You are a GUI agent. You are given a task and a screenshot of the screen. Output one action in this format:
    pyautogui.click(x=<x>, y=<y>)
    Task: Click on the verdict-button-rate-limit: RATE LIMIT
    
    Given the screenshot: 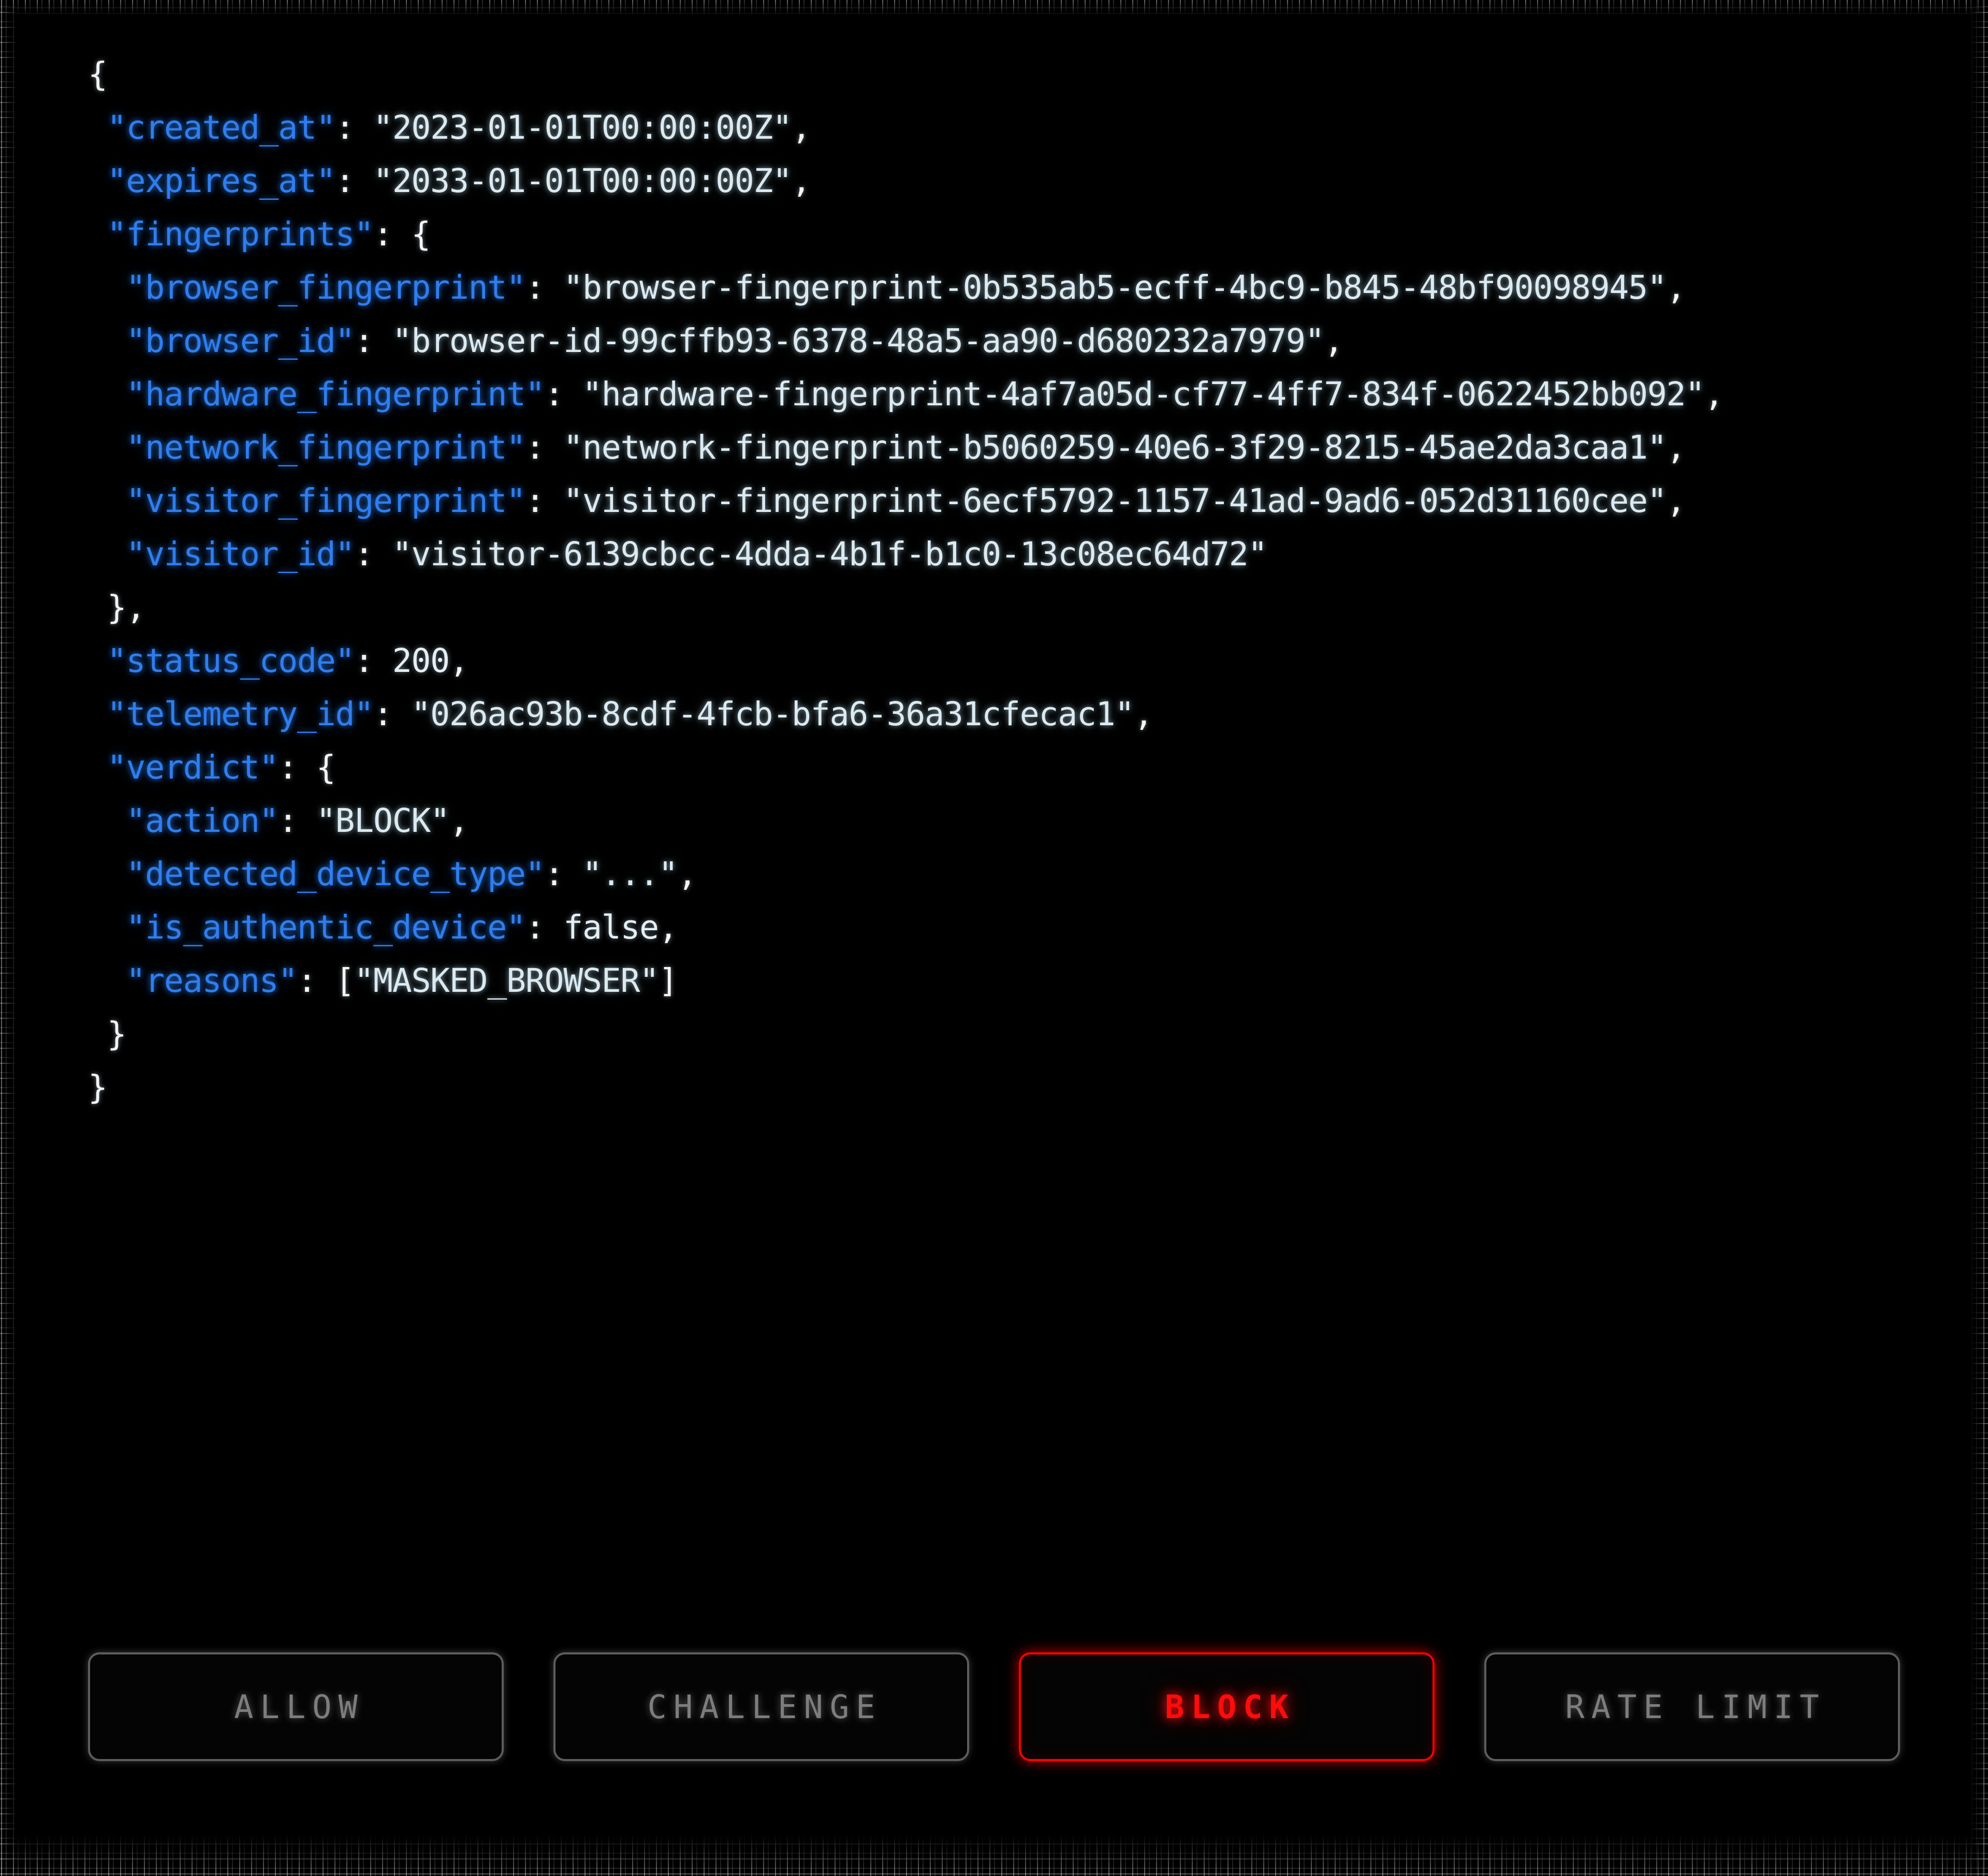 What is the action you would take?
    pyautogui.click(x=1692, y=1706)
    